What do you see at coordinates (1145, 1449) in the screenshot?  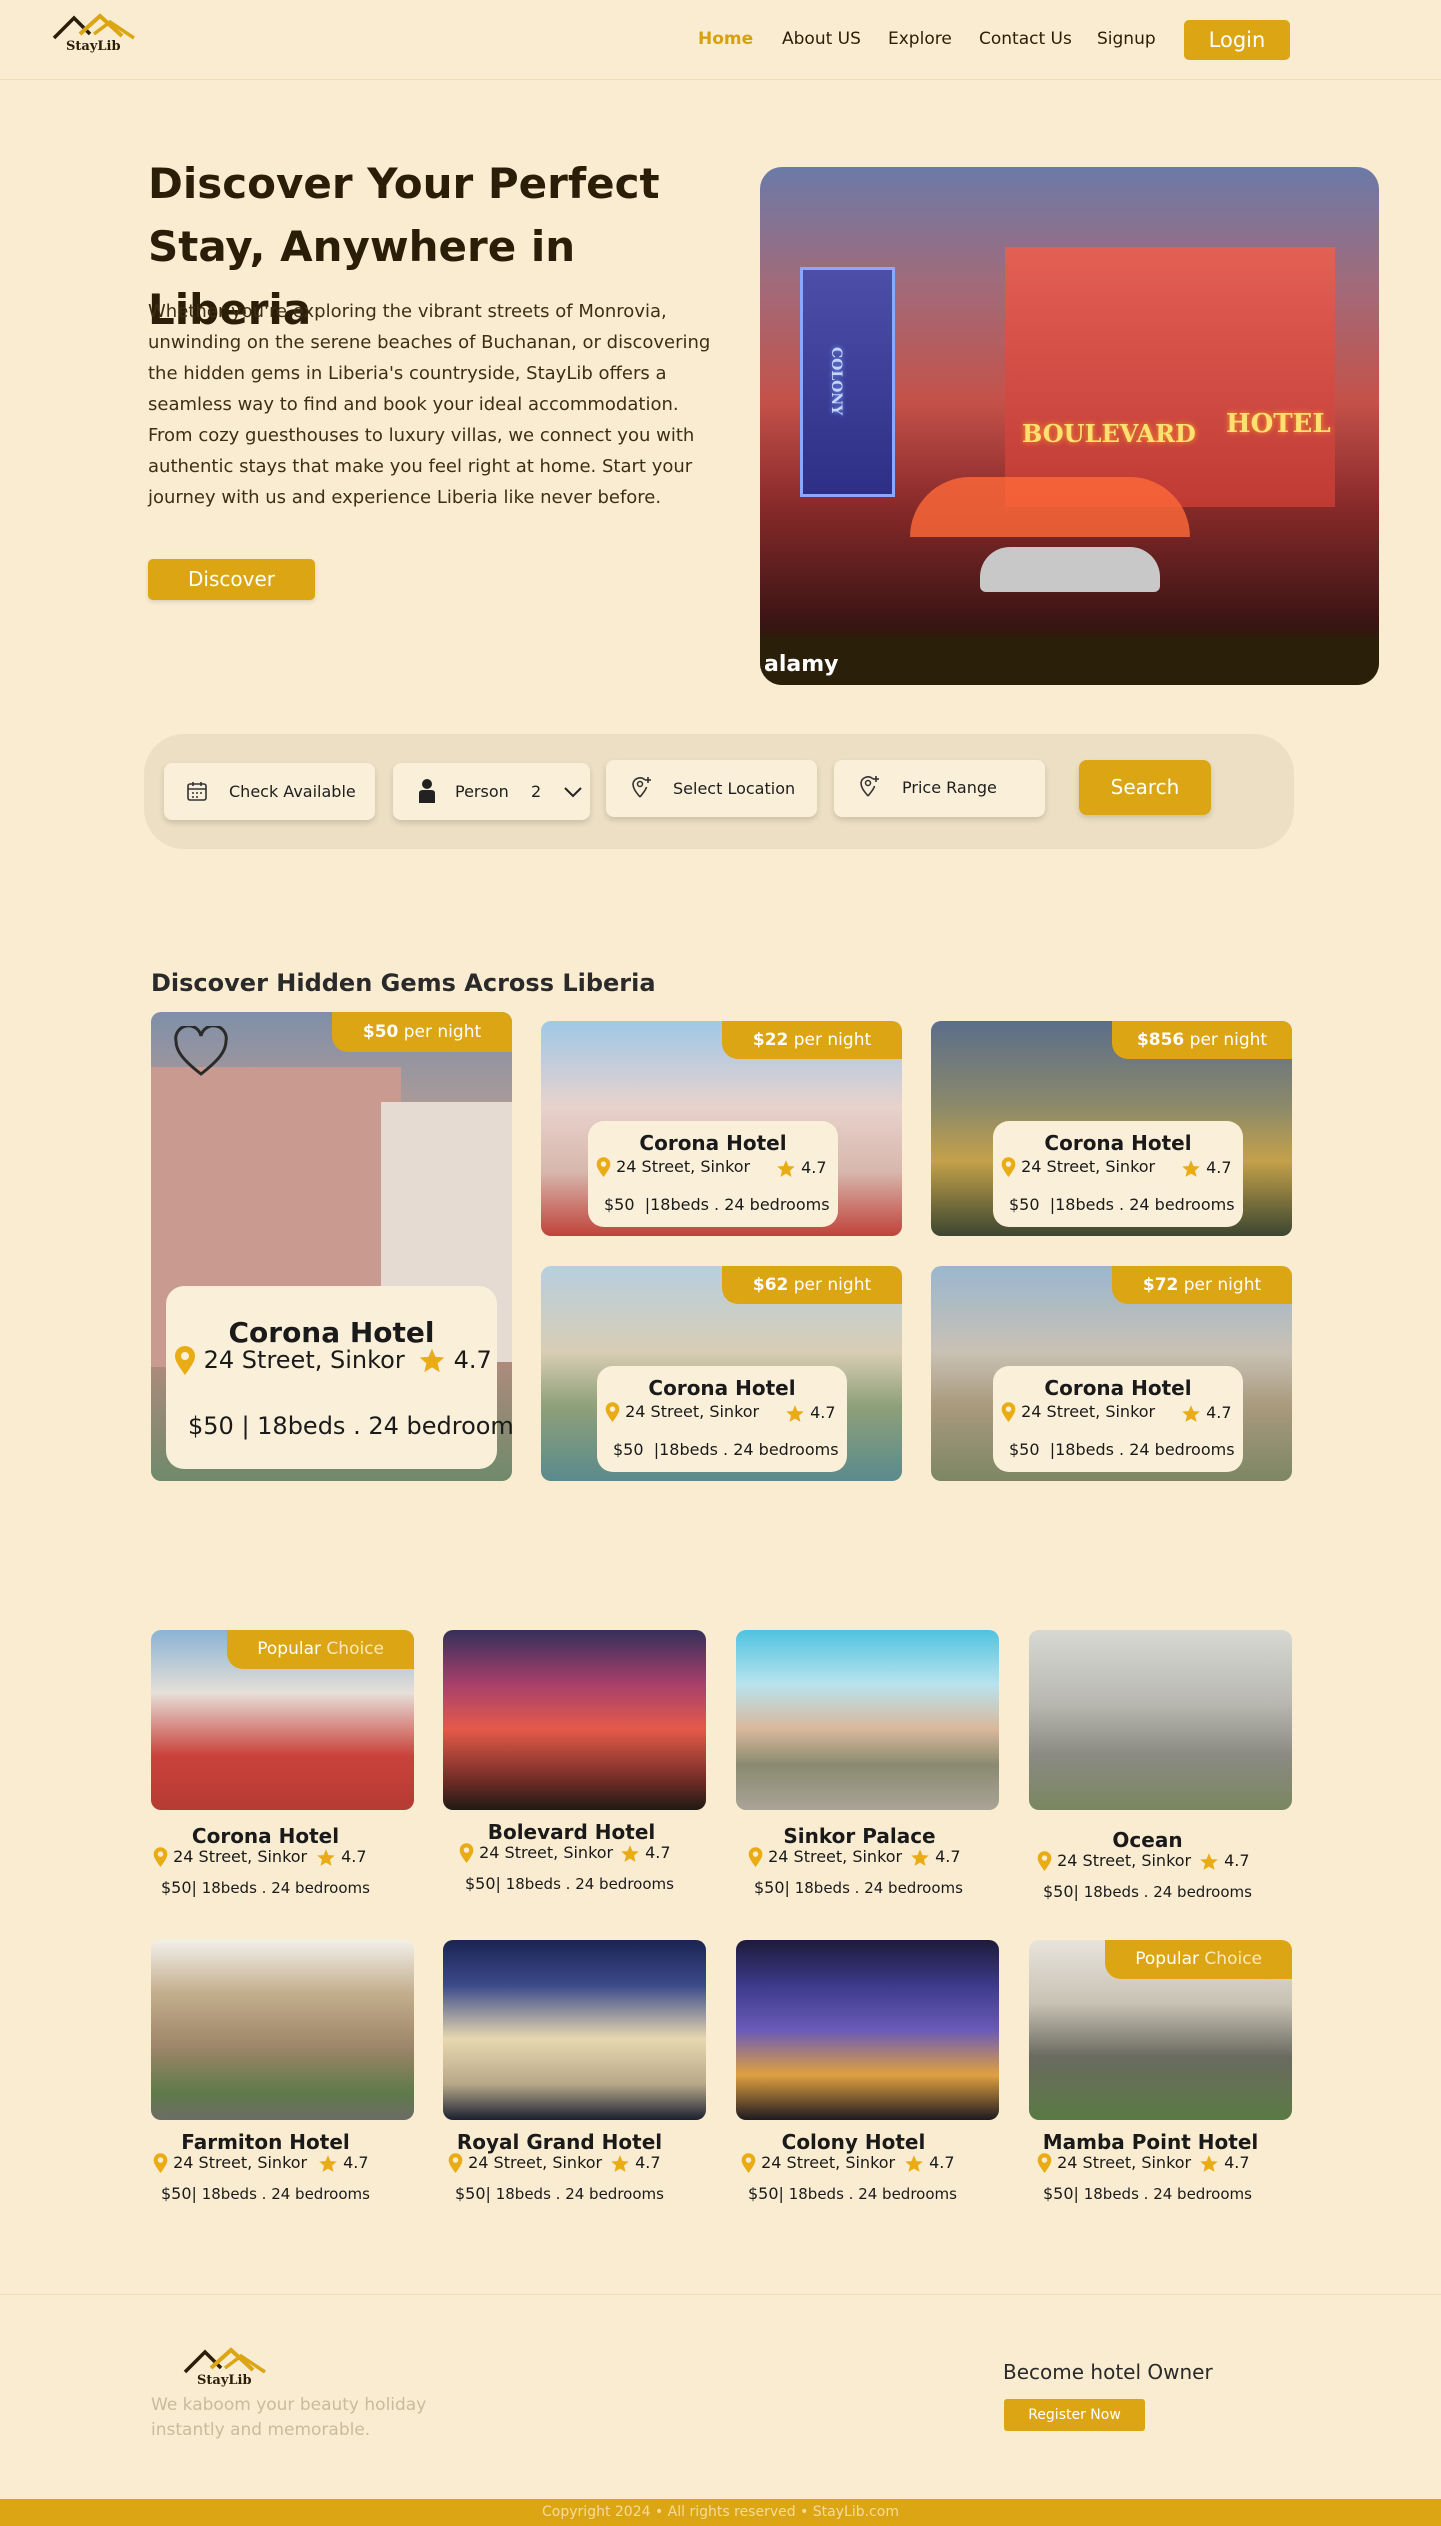 I see `gem-details-text: 18beds . 24 bedrooms` at bounding box center [1145, 1449].